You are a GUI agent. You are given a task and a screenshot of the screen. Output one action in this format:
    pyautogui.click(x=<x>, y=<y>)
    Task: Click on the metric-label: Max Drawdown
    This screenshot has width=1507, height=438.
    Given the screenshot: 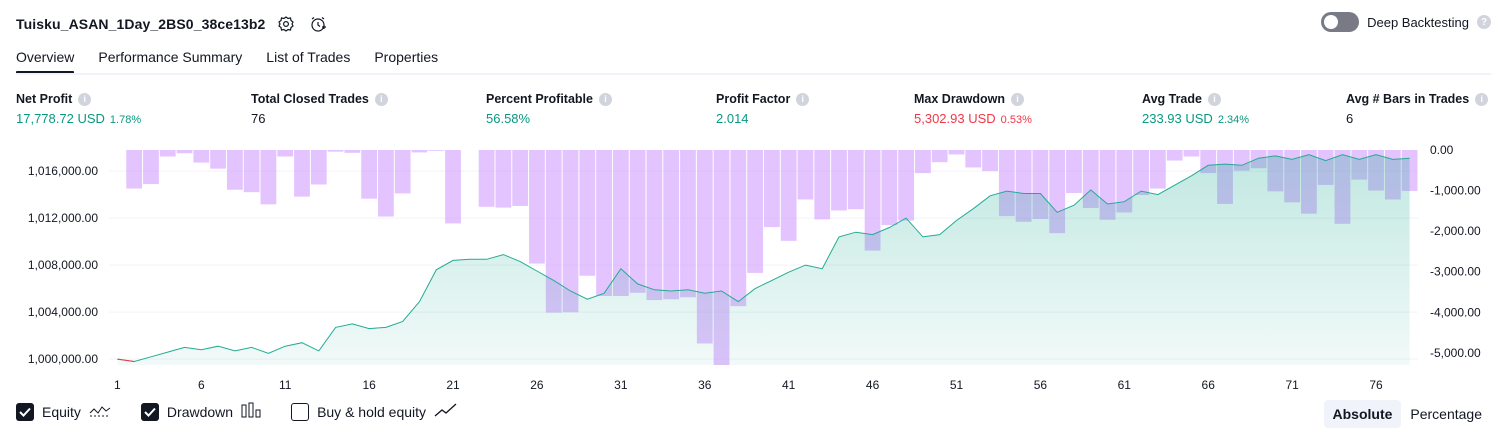 What is the action you would take?
    pyautogui.click(x=959, y=99)
    